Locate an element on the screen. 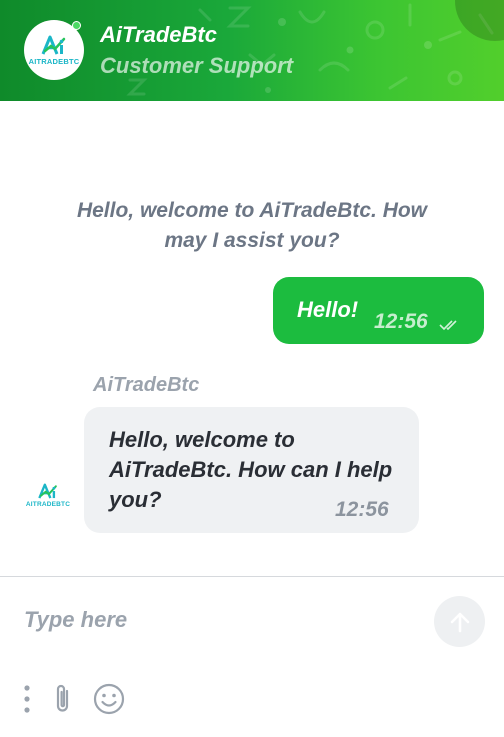 This screenshot has height=737, width=504. paperclip-icon is located at coordinates (62, 698).